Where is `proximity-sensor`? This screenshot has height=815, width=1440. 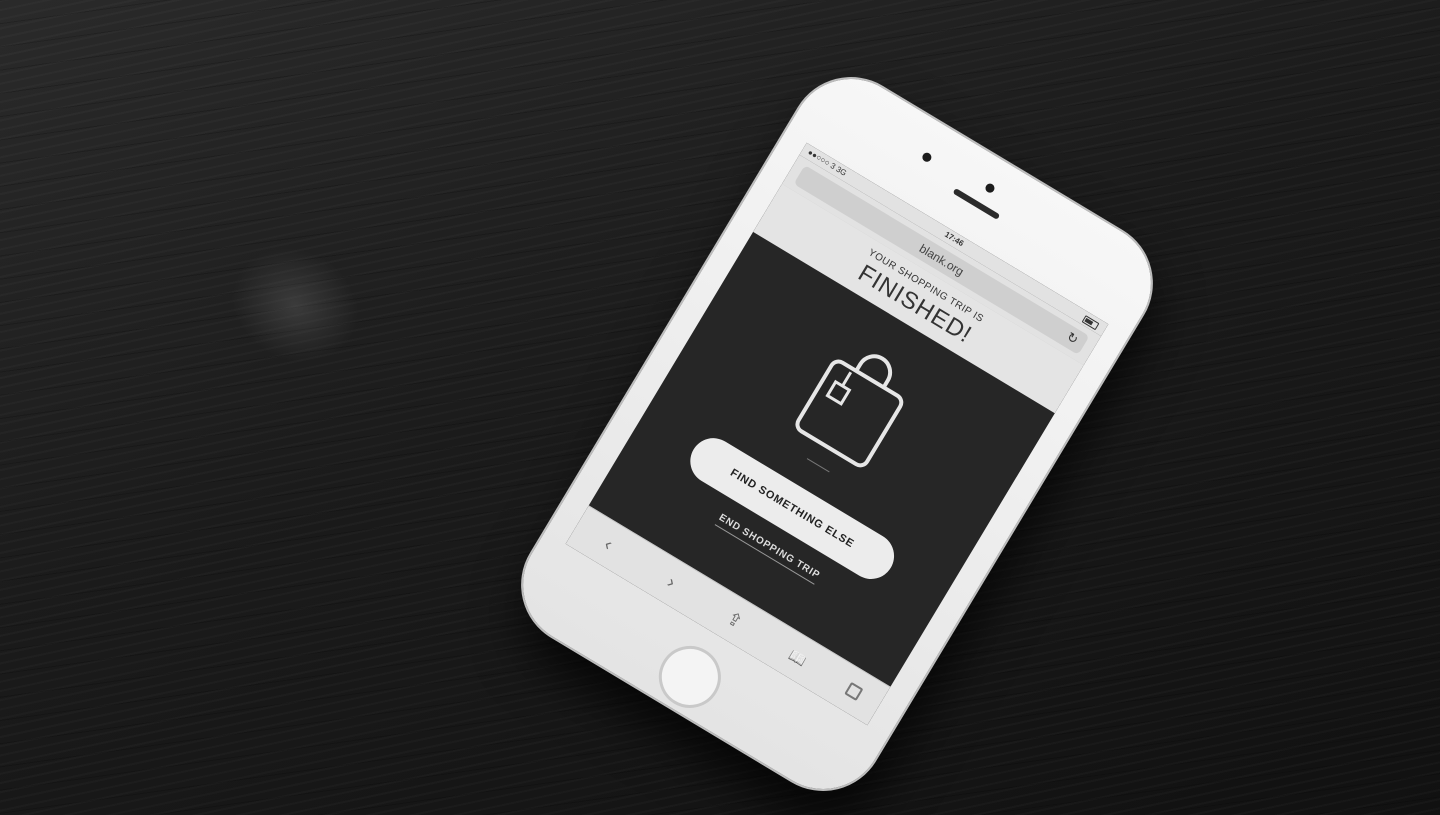 proximity-sensor is located at coordinates (990, 188).